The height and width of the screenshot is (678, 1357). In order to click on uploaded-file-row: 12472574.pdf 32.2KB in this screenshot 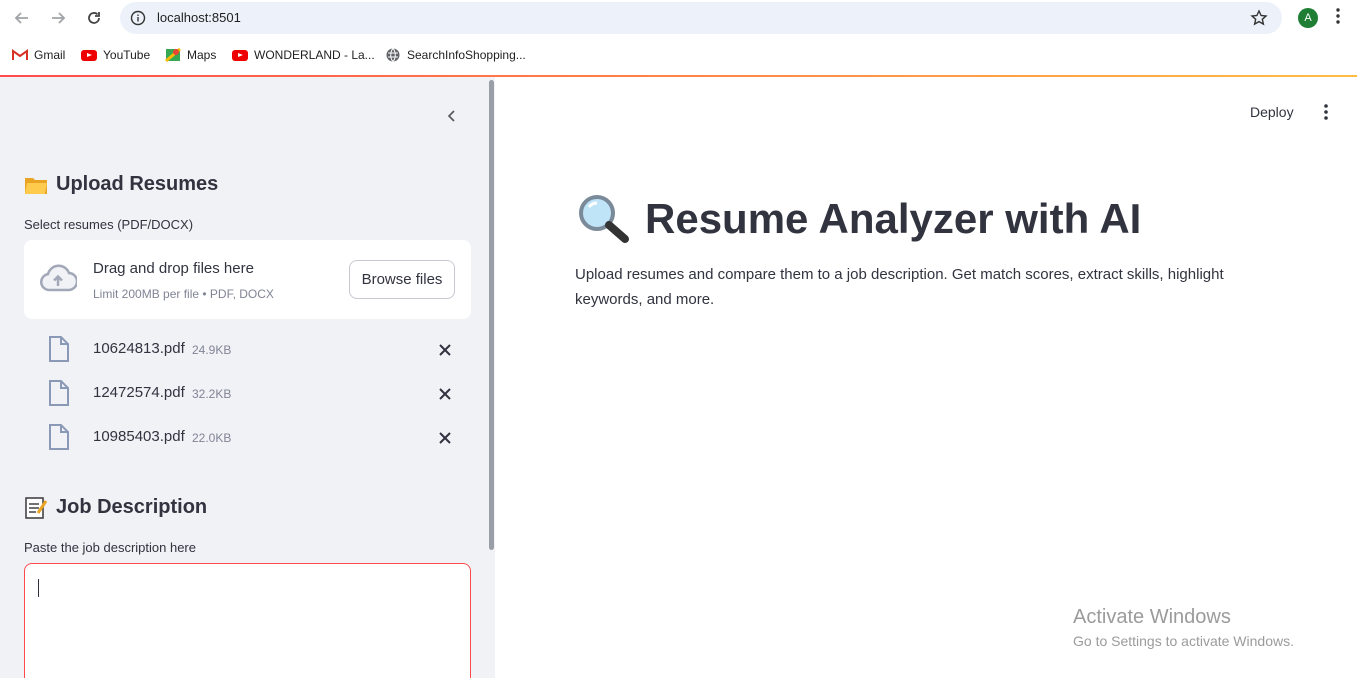, I will do `click(247, 394)`.